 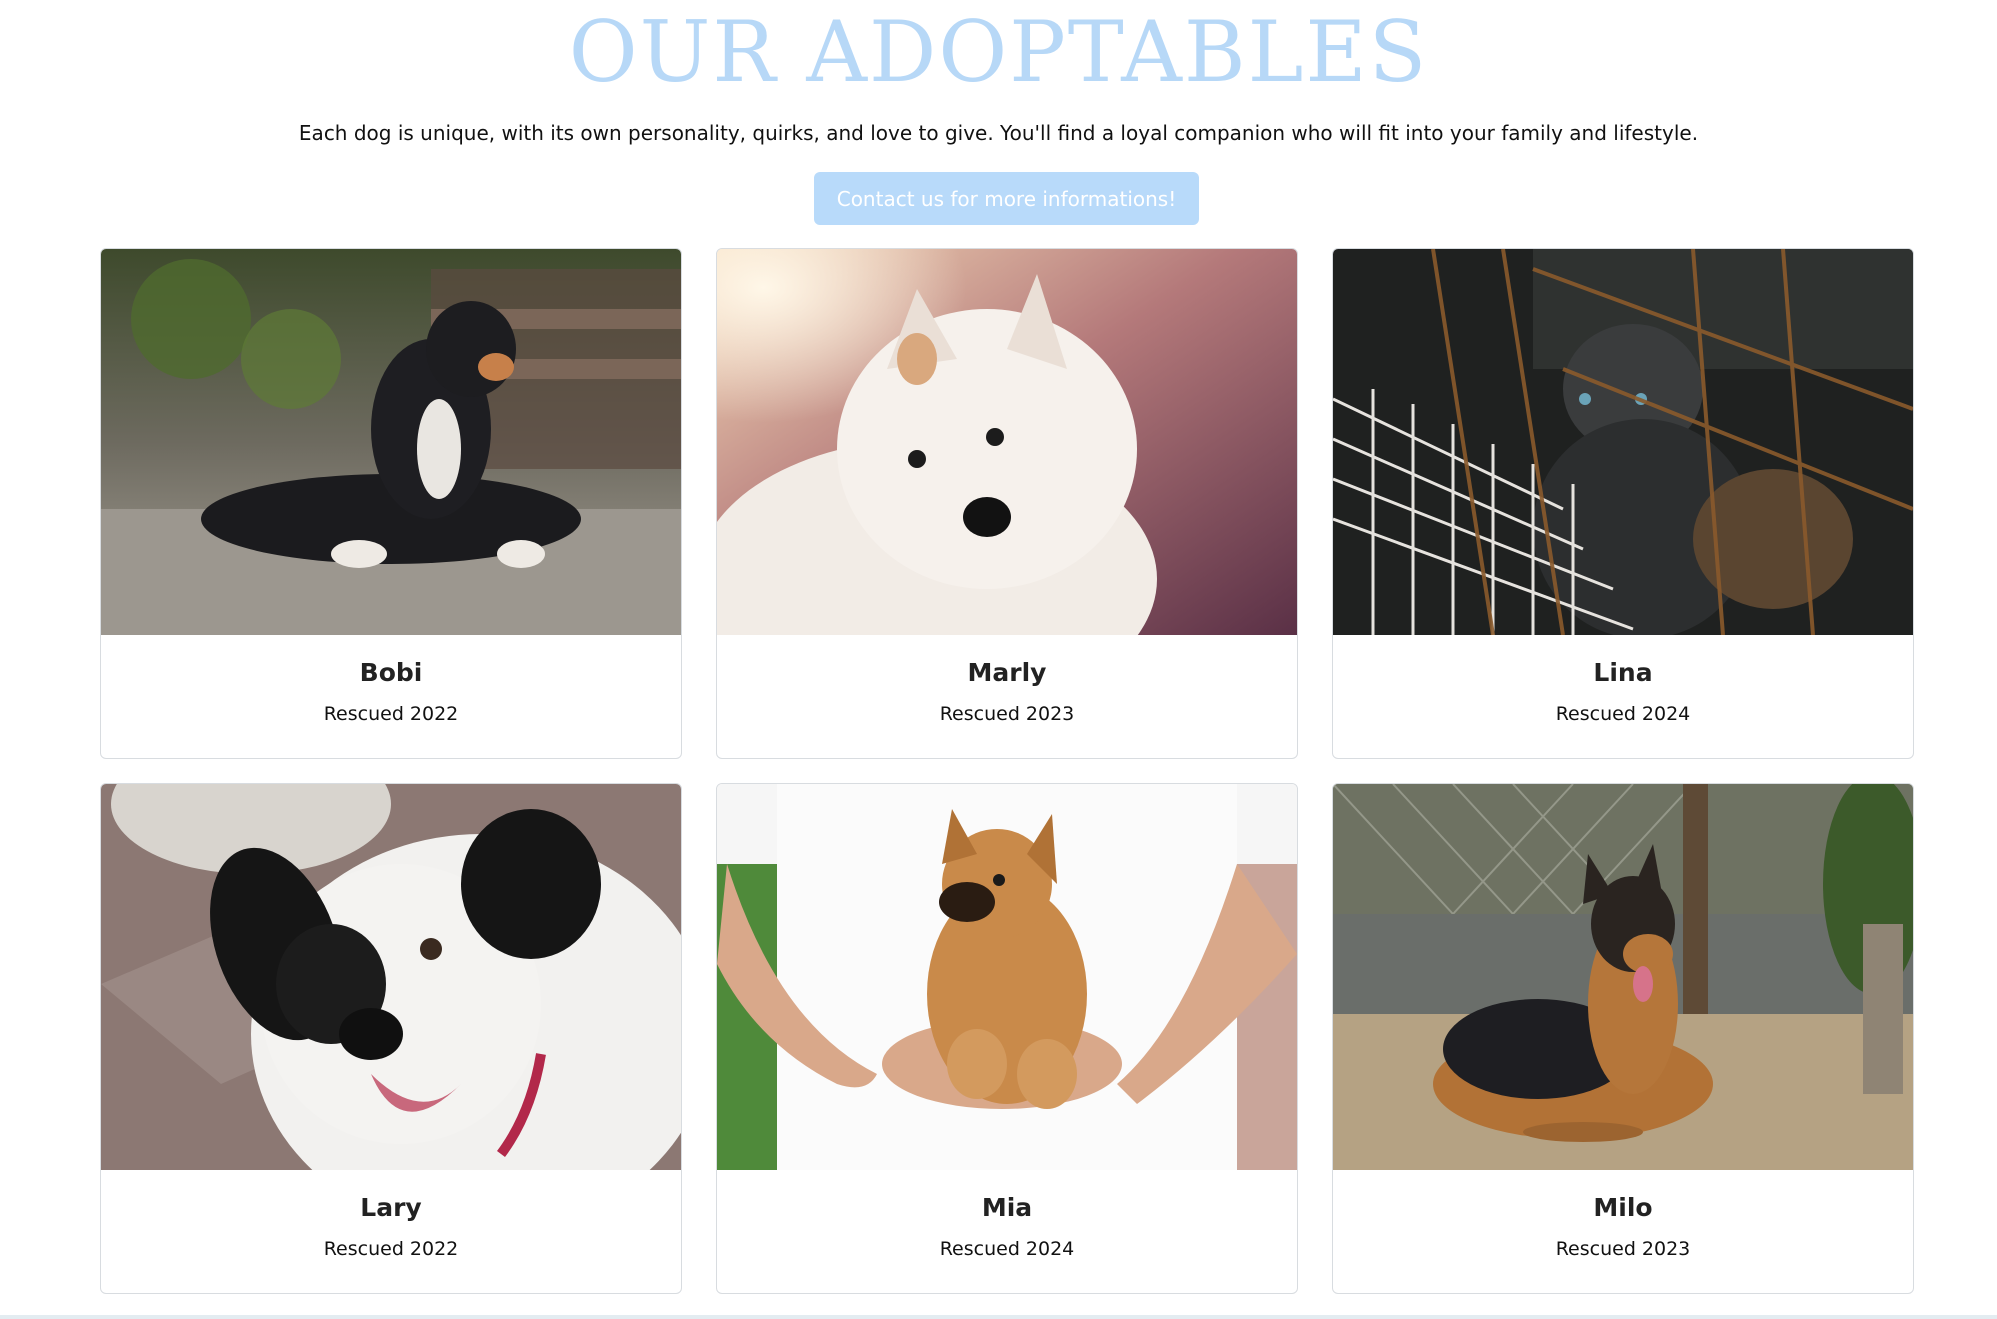 I want to click on dog-card: Milo Rescued 2023, so click(x=1623, y=1038).